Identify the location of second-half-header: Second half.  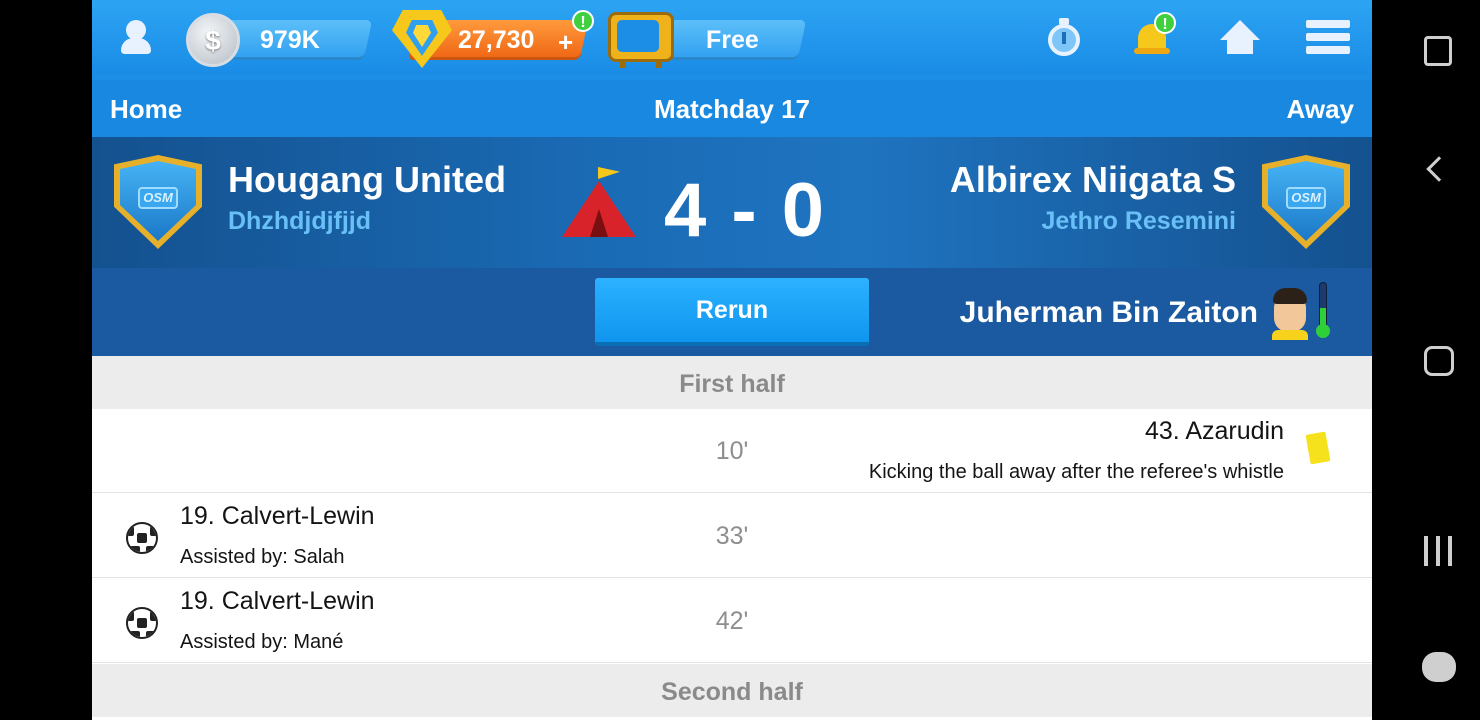
(732, 690).